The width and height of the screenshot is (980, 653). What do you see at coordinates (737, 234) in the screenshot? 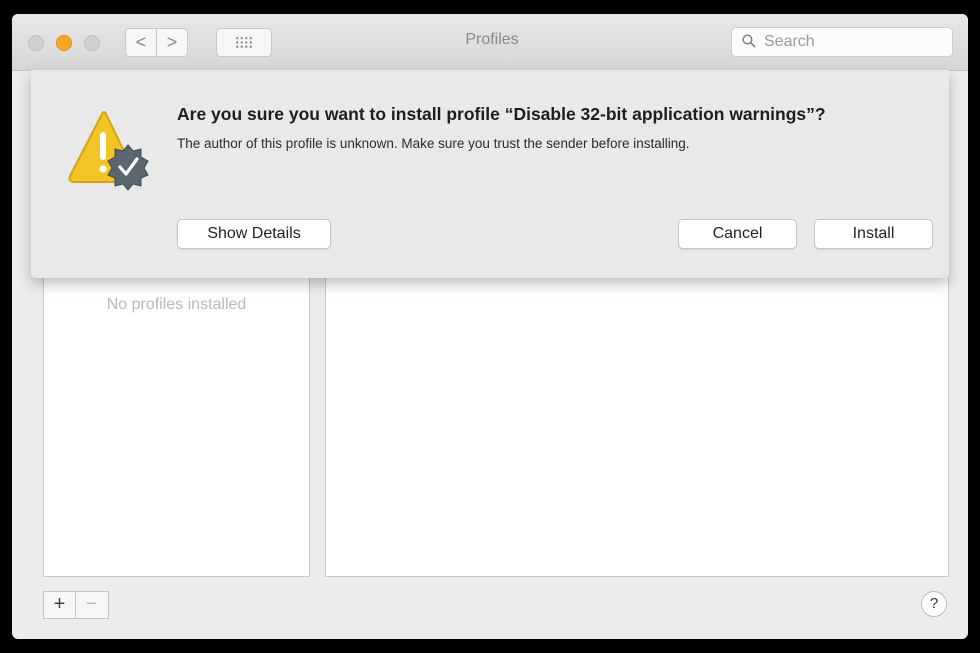
I see `cancel-button: Cancel` at bounding box center [737, 234].